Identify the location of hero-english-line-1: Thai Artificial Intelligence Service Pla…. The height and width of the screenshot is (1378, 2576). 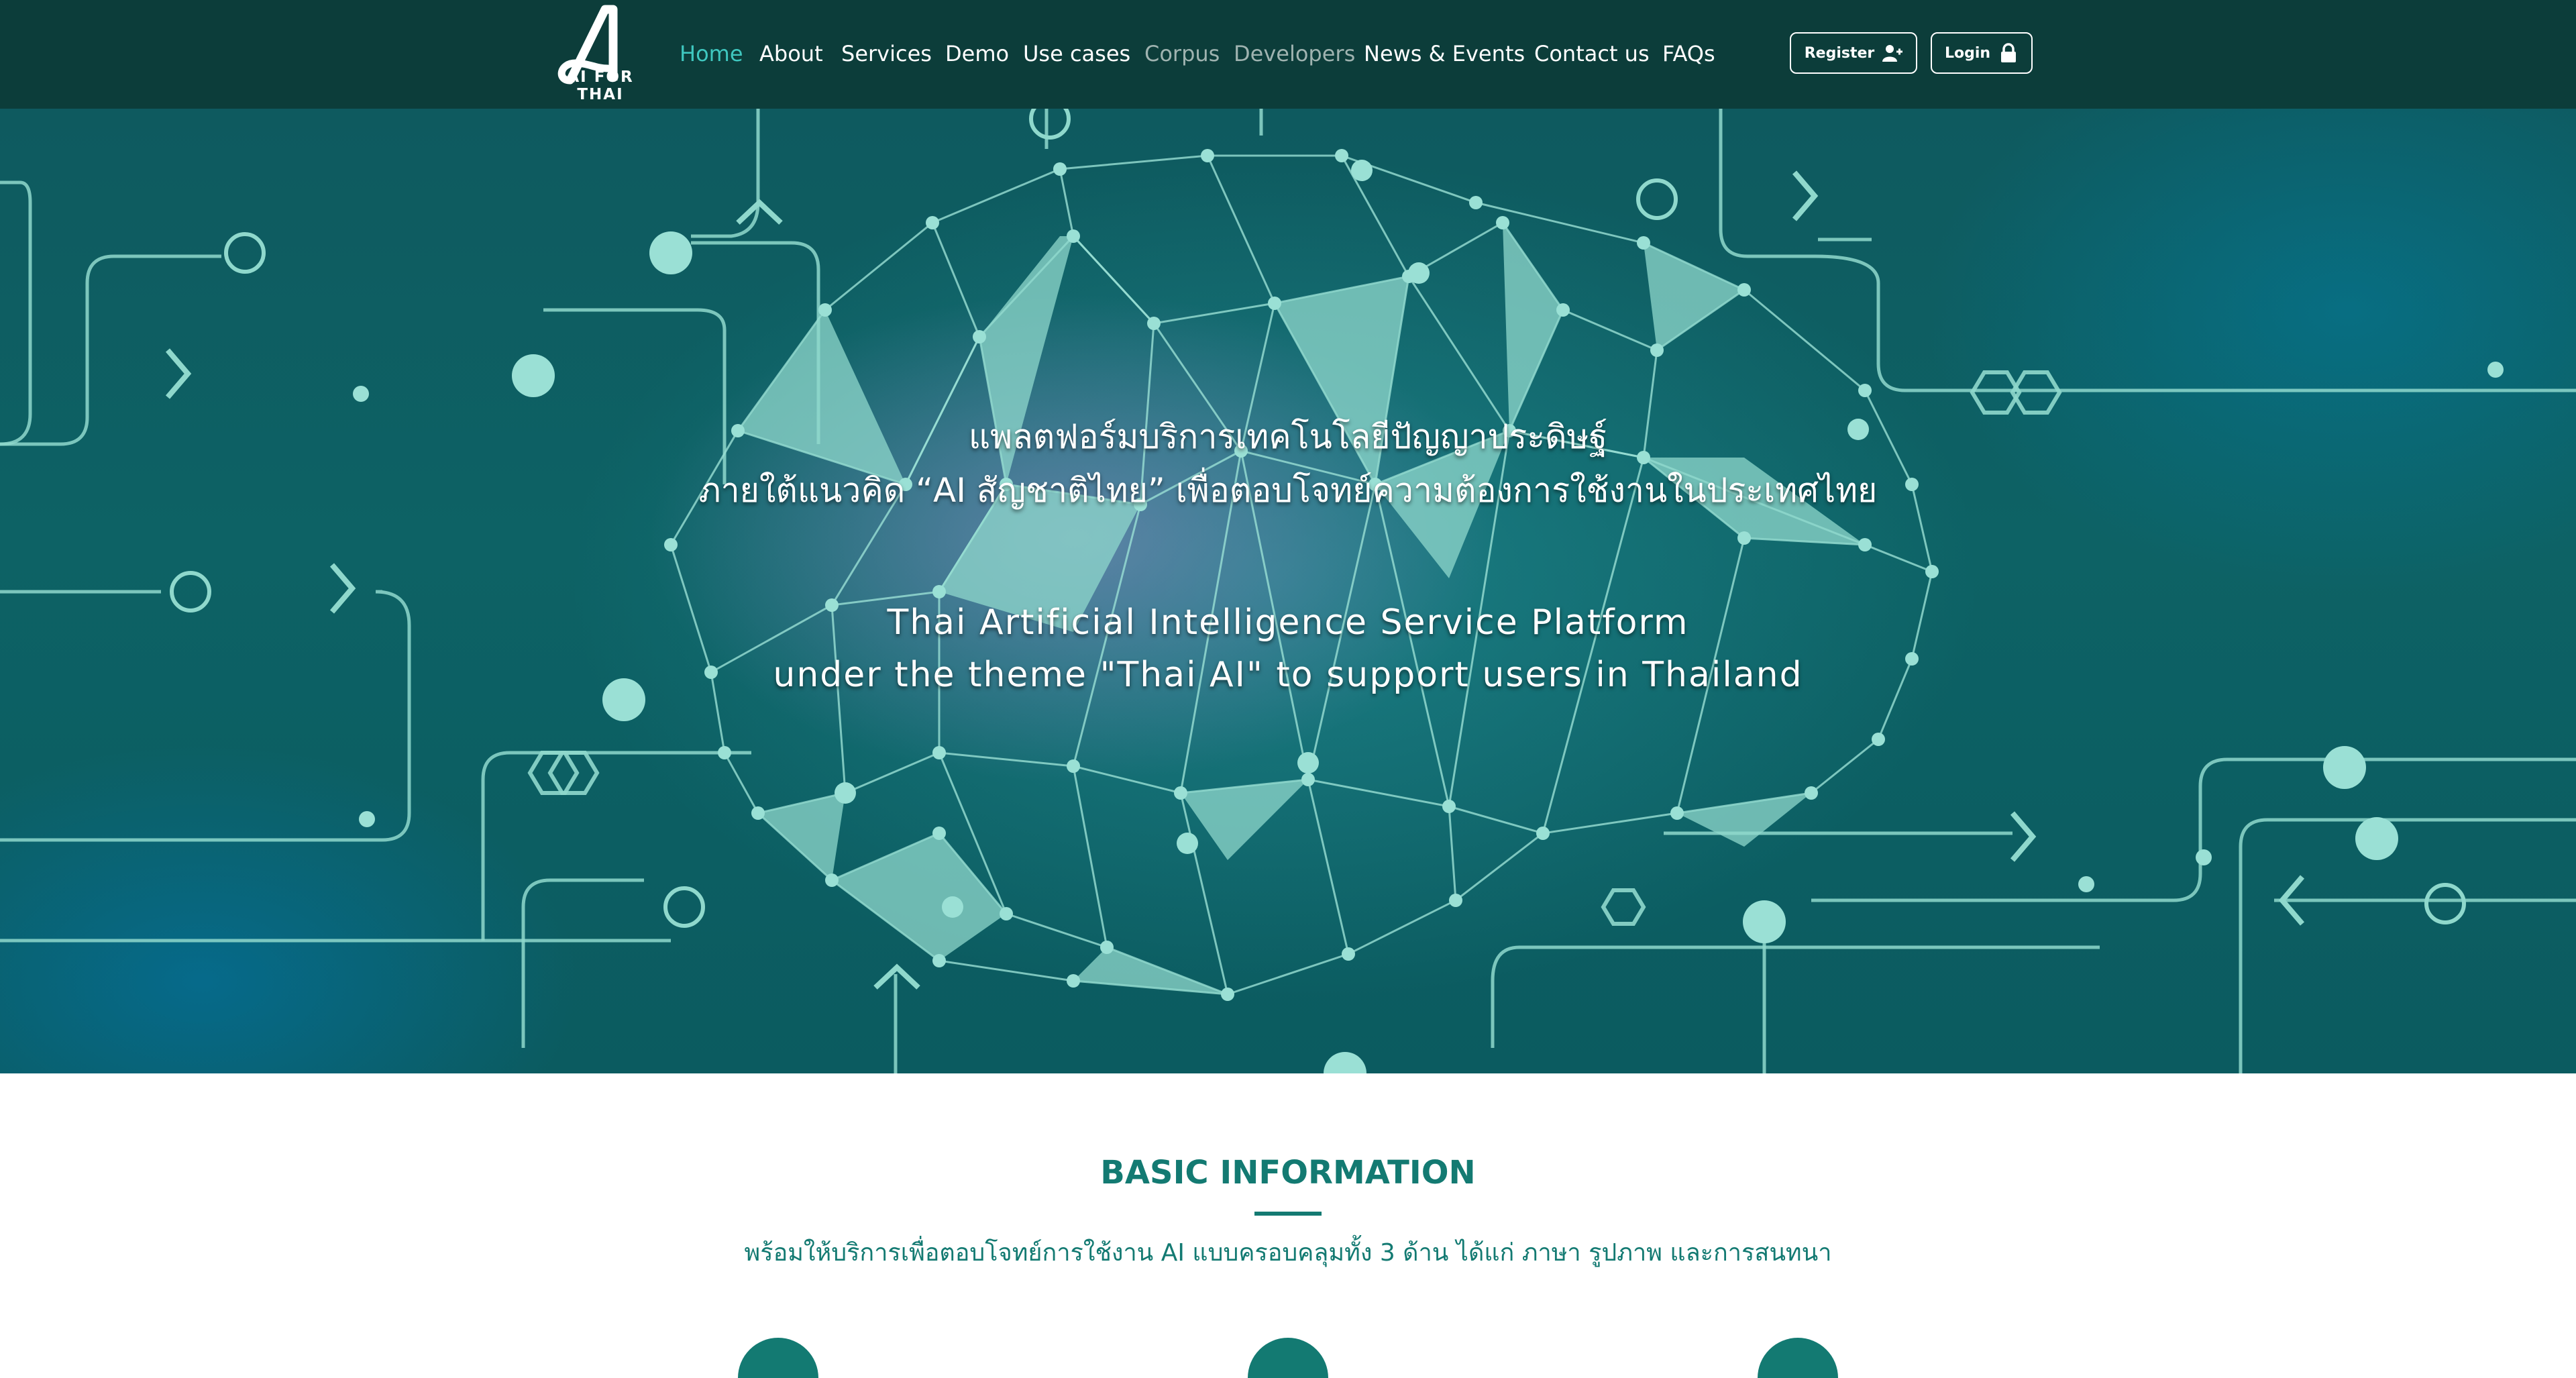
(1288, 622).